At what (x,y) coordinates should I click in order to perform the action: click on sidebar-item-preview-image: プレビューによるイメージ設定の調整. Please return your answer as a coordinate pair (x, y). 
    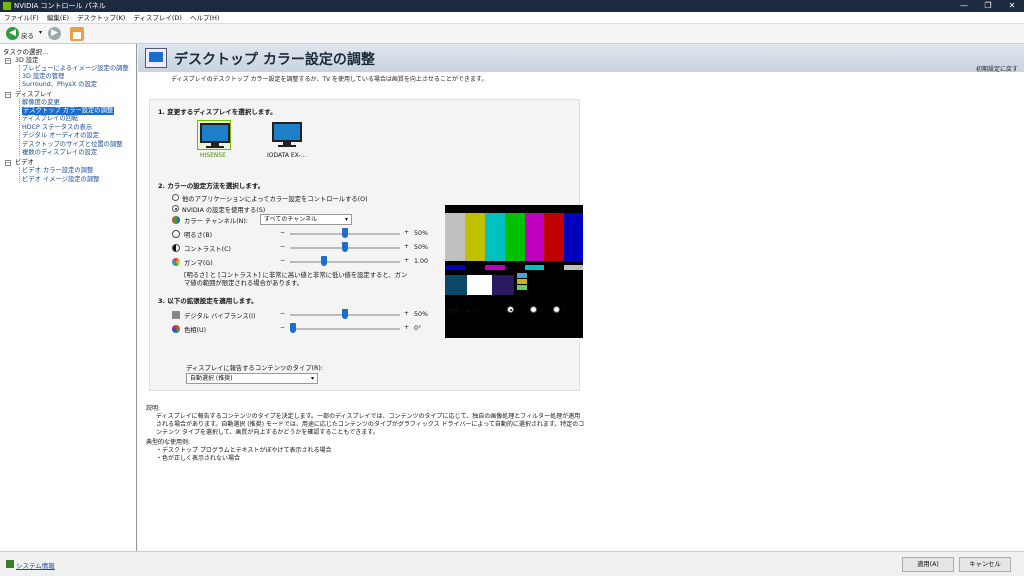
    Looking at the image, I should click on (75, 69).